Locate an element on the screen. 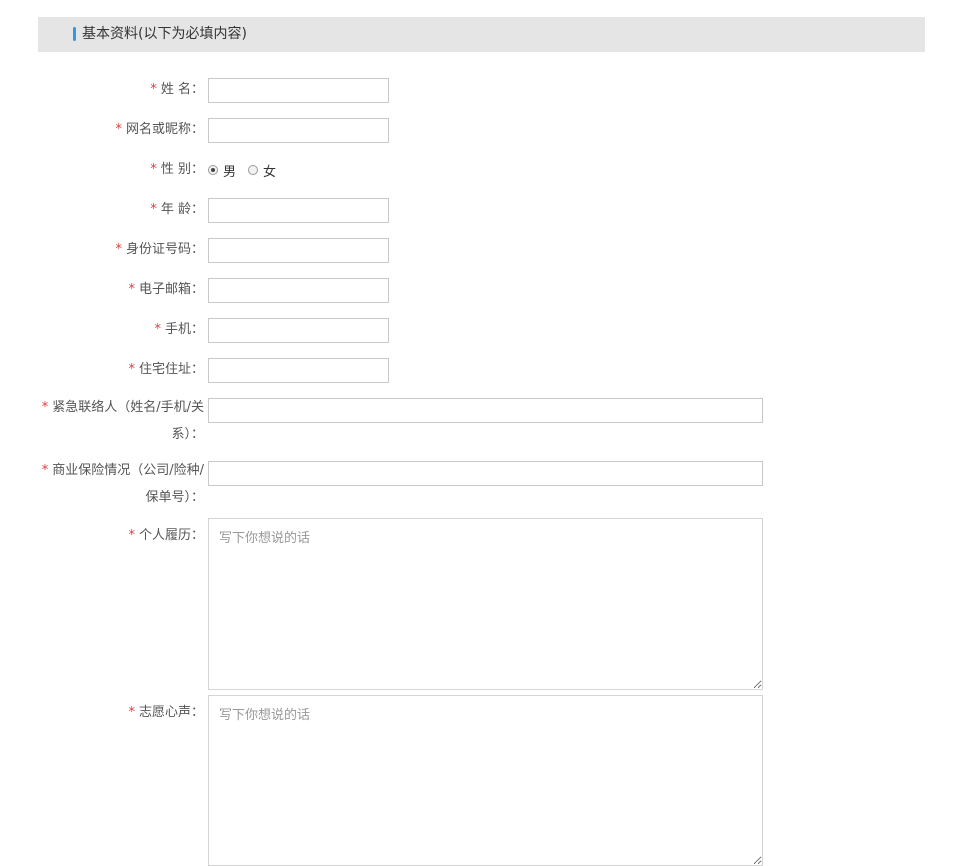 The width and height of the screenshot is (961, 866). emergency-contact-input is located at coordinates (485, 410).